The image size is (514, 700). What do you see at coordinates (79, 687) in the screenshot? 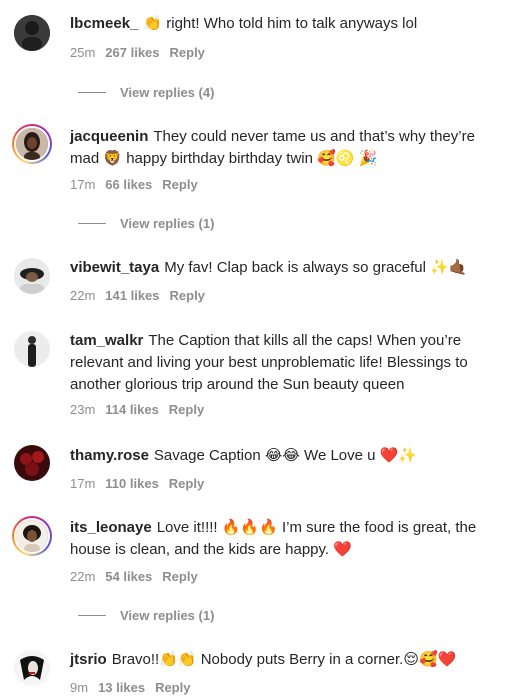
I see `comment-time: 9m` at bounding box center [79, 687].